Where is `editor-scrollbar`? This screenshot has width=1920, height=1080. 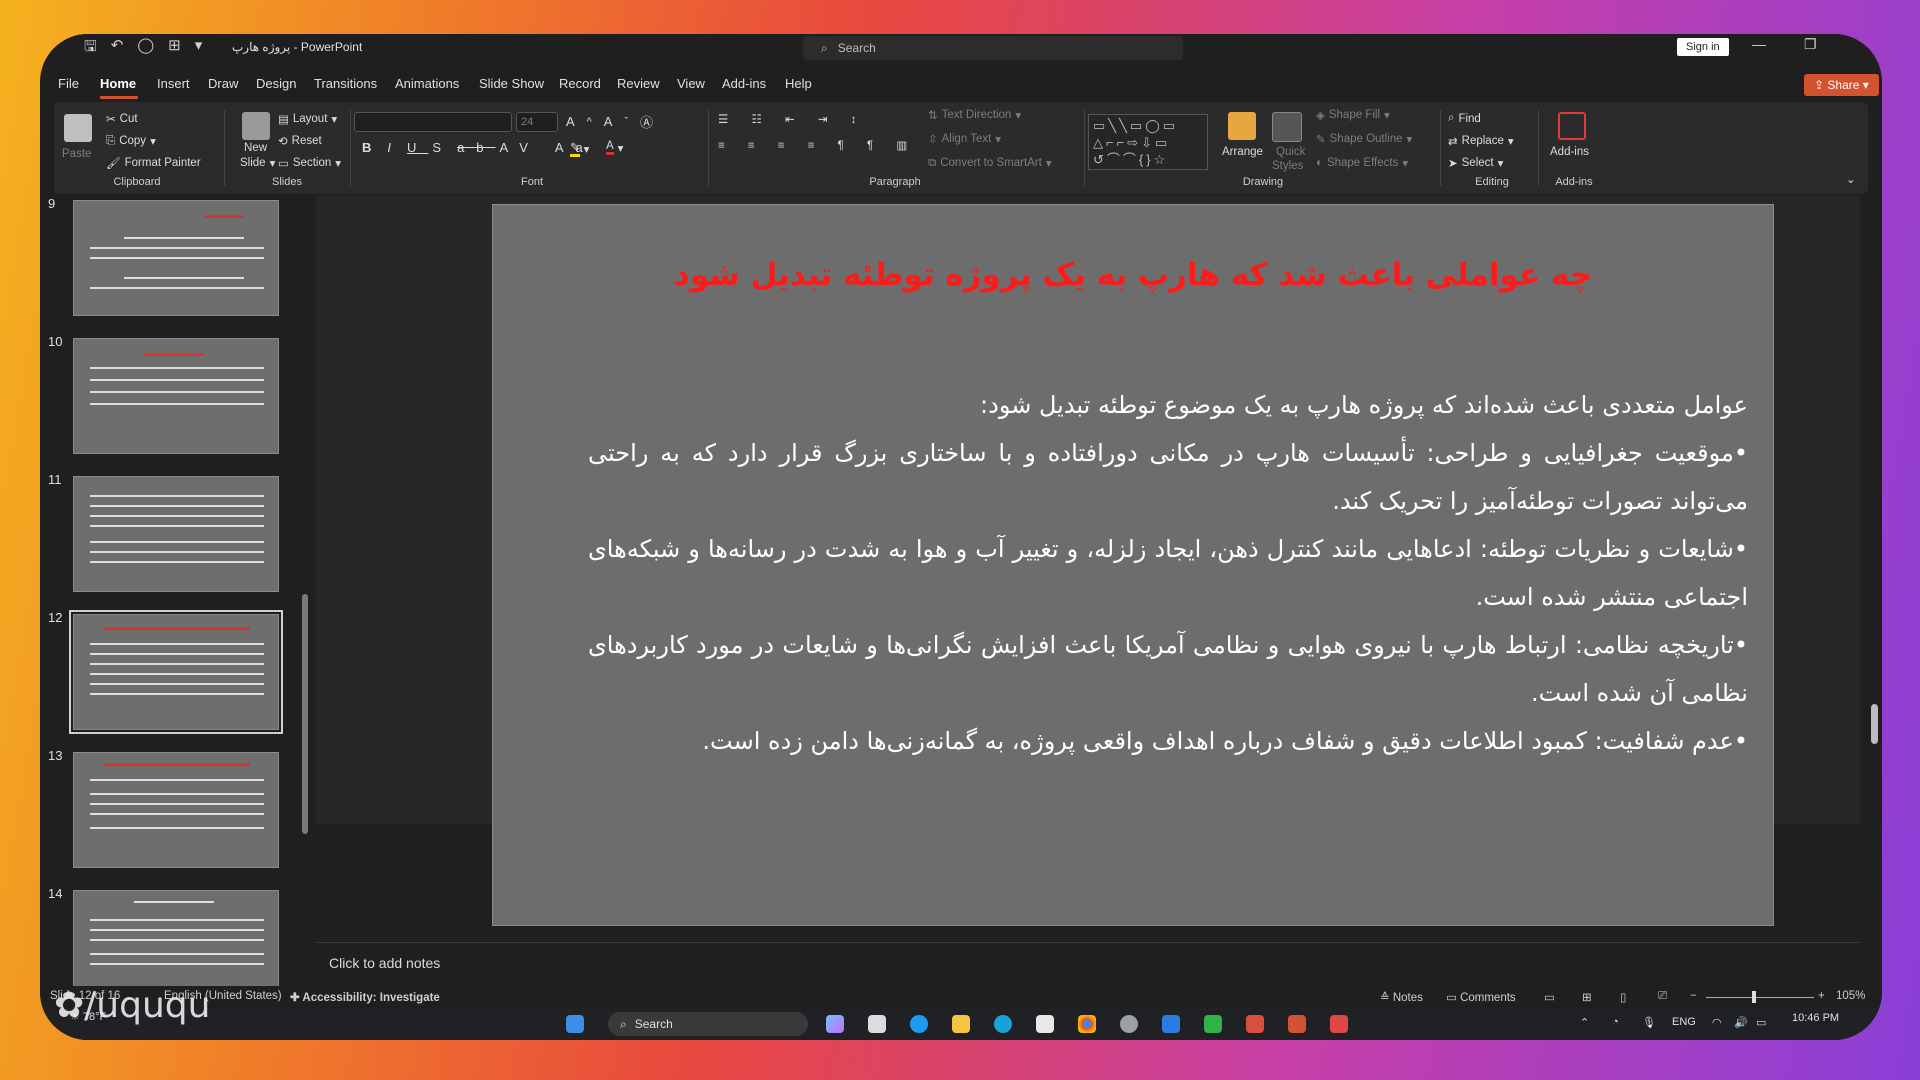 editor-scrollbar is located at coordinates (1874, 576).